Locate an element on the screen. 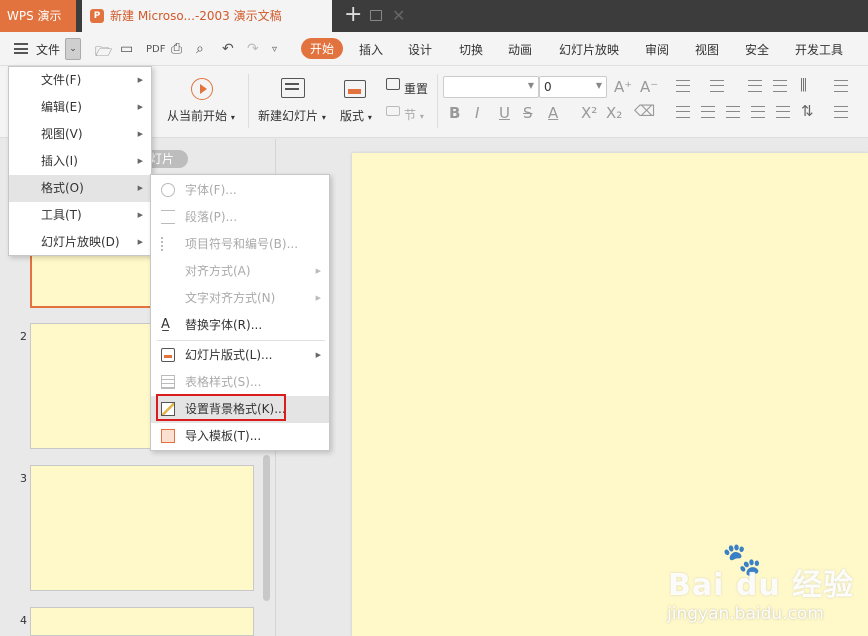 Image resolution: width=868 pixels, height=636 pixels. reset-button: 重置 is located at coordinates (416, 88).